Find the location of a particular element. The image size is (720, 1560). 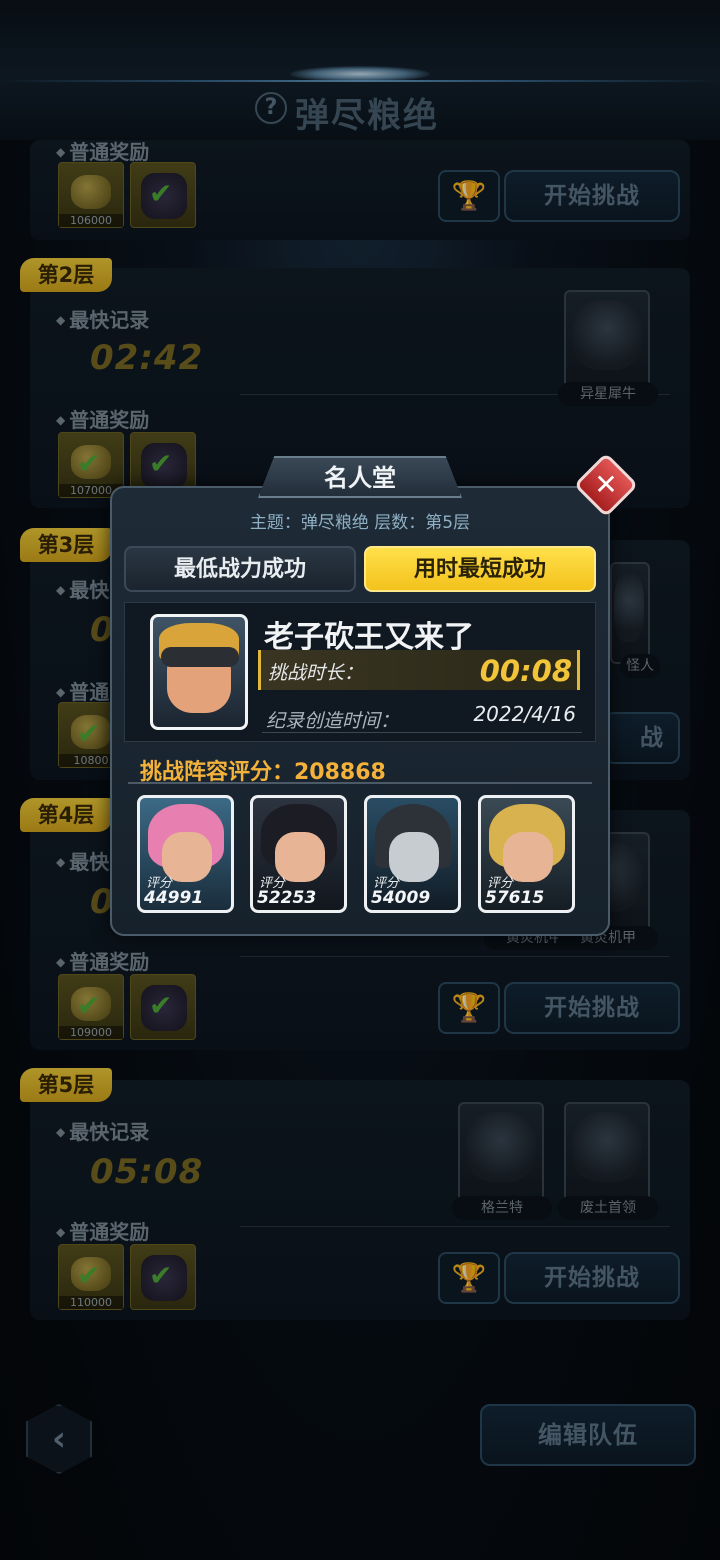

tab-lowest-power: 最低战力成功 is located at coordinates (240, 569).